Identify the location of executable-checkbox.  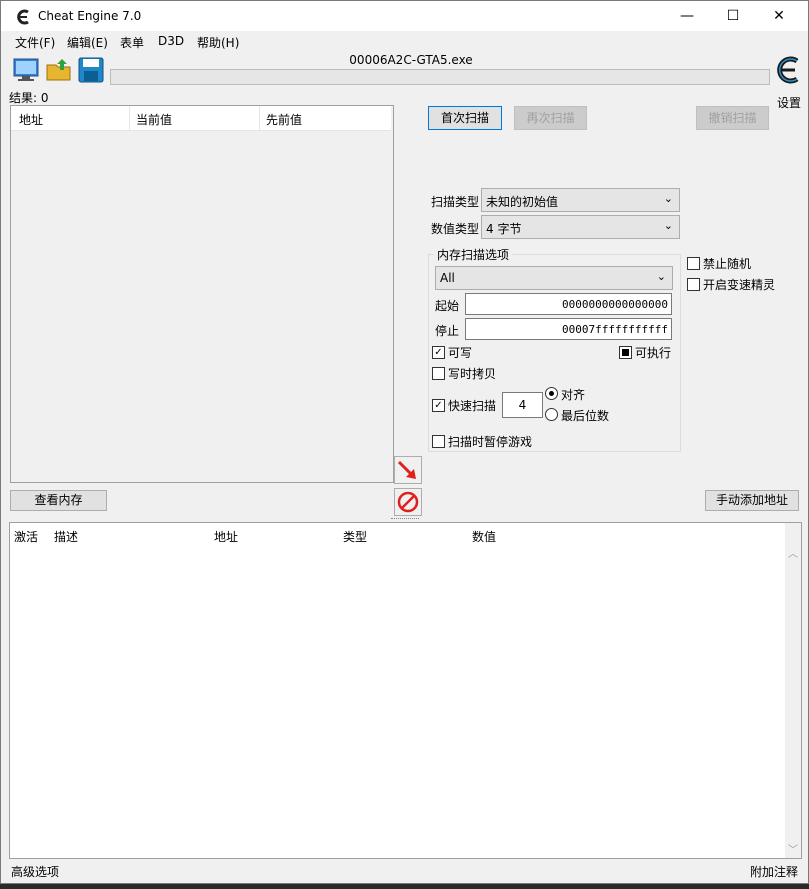
(625, 352).